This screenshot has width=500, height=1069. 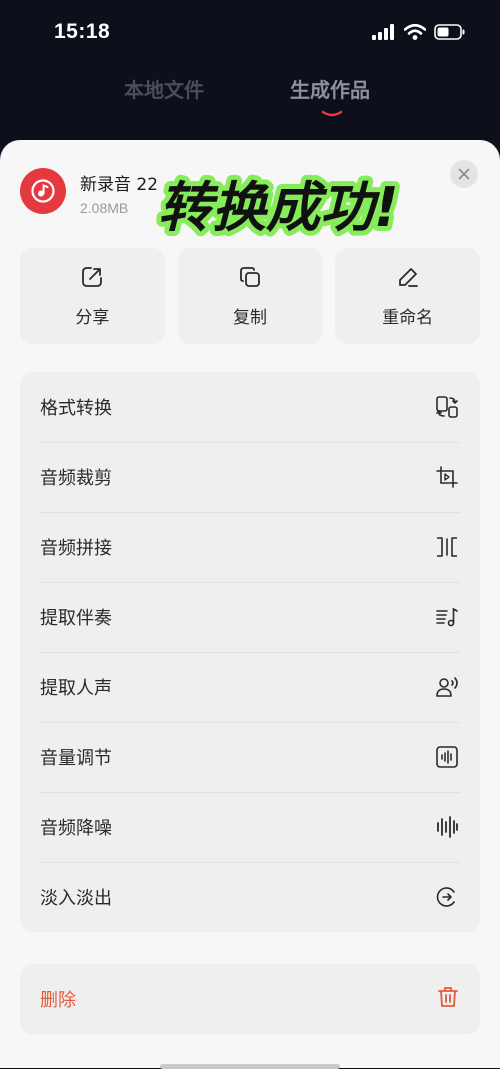 I want to click on menu-item-noise-reduction: 音频降噪, so click(x=250, y=827).